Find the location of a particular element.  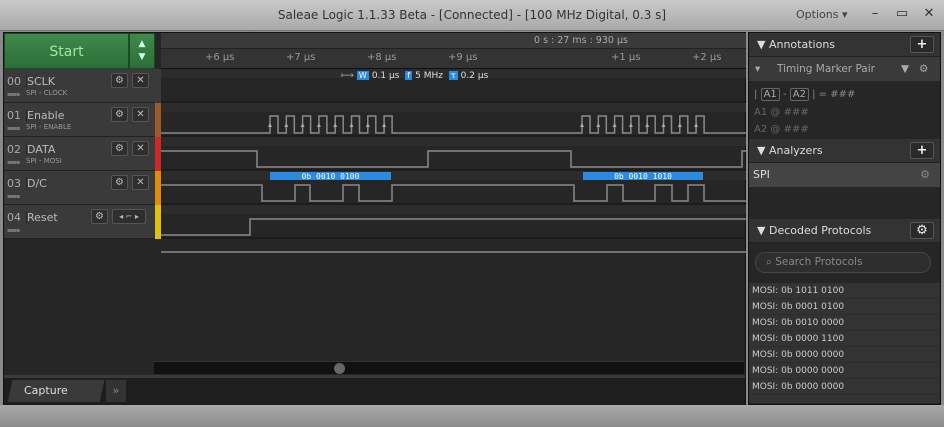

marker-difference: | A1 - A2 | = ### is located at coordinates (805, 94).